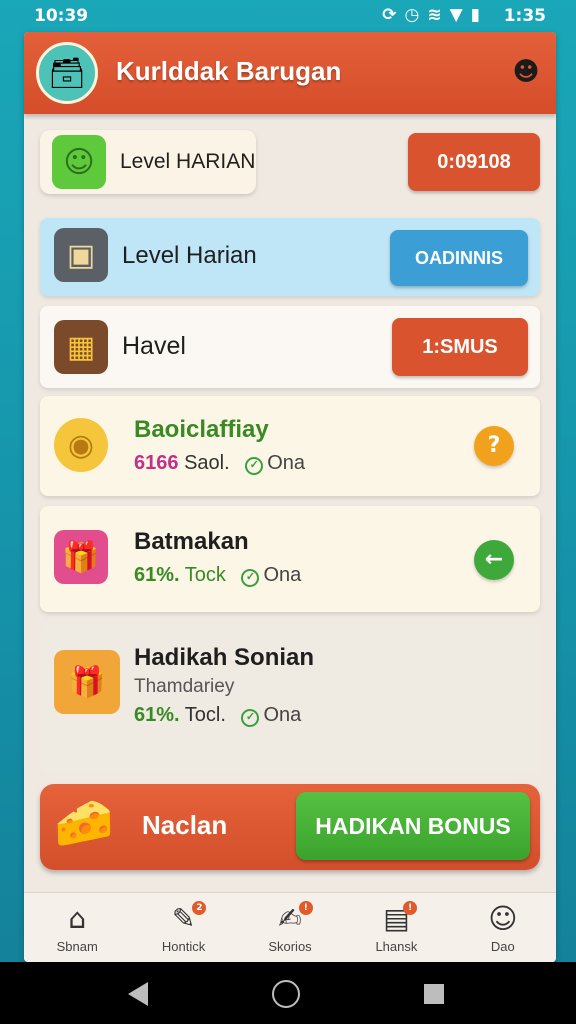 The height and width of the screenshot is (1024, 576). Describe the element at coordinates (188, 161) in the screenshot. I see `level-harian-label: Level HARIAN` at that location.